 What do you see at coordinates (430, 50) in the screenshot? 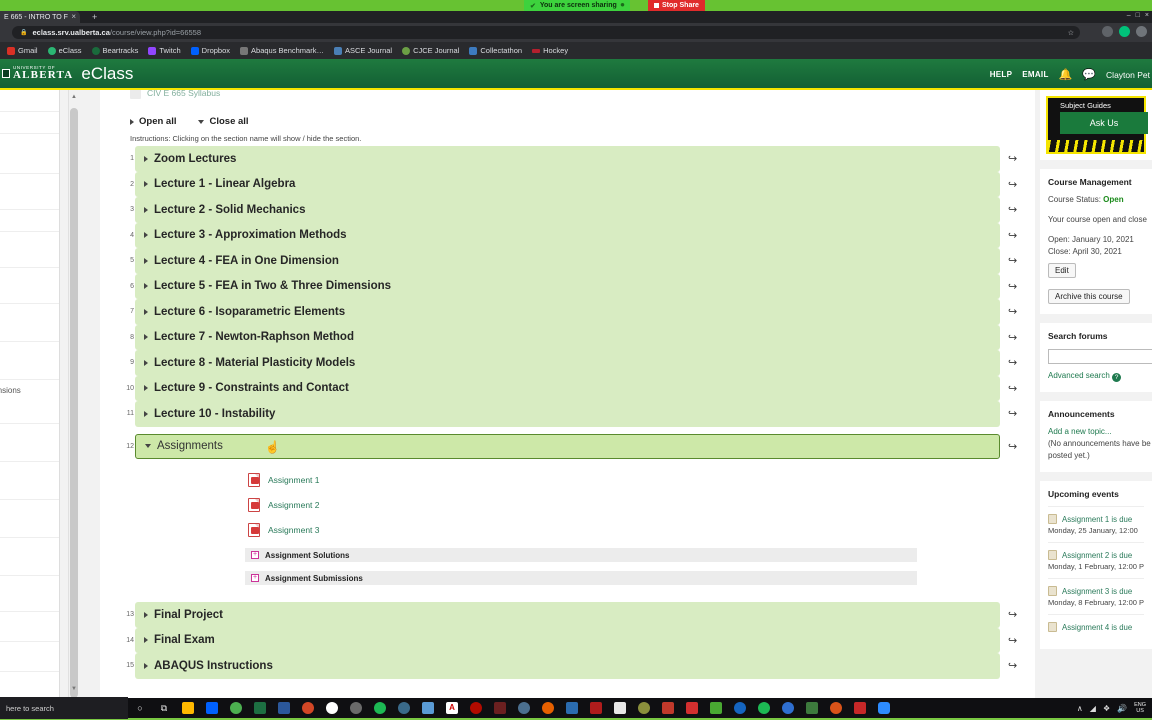
I see `bookmark-item: CJCE Journal` at bounding box center [430, 50].